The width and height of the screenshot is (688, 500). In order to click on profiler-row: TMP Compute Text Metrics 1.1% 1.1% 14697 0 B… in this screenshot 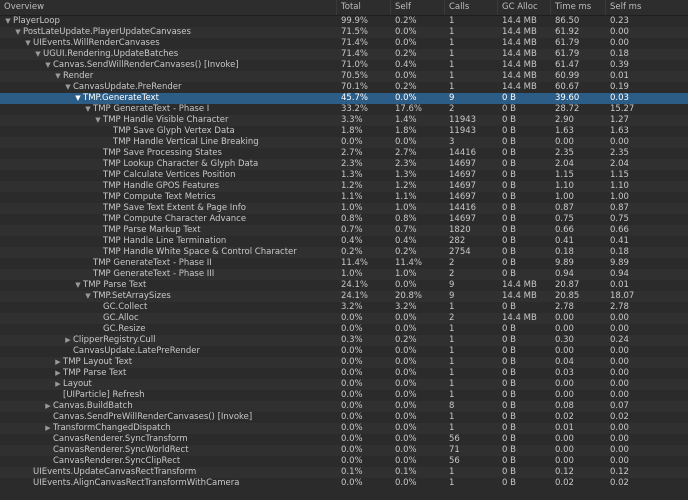, I will do `click(344, 197)`.